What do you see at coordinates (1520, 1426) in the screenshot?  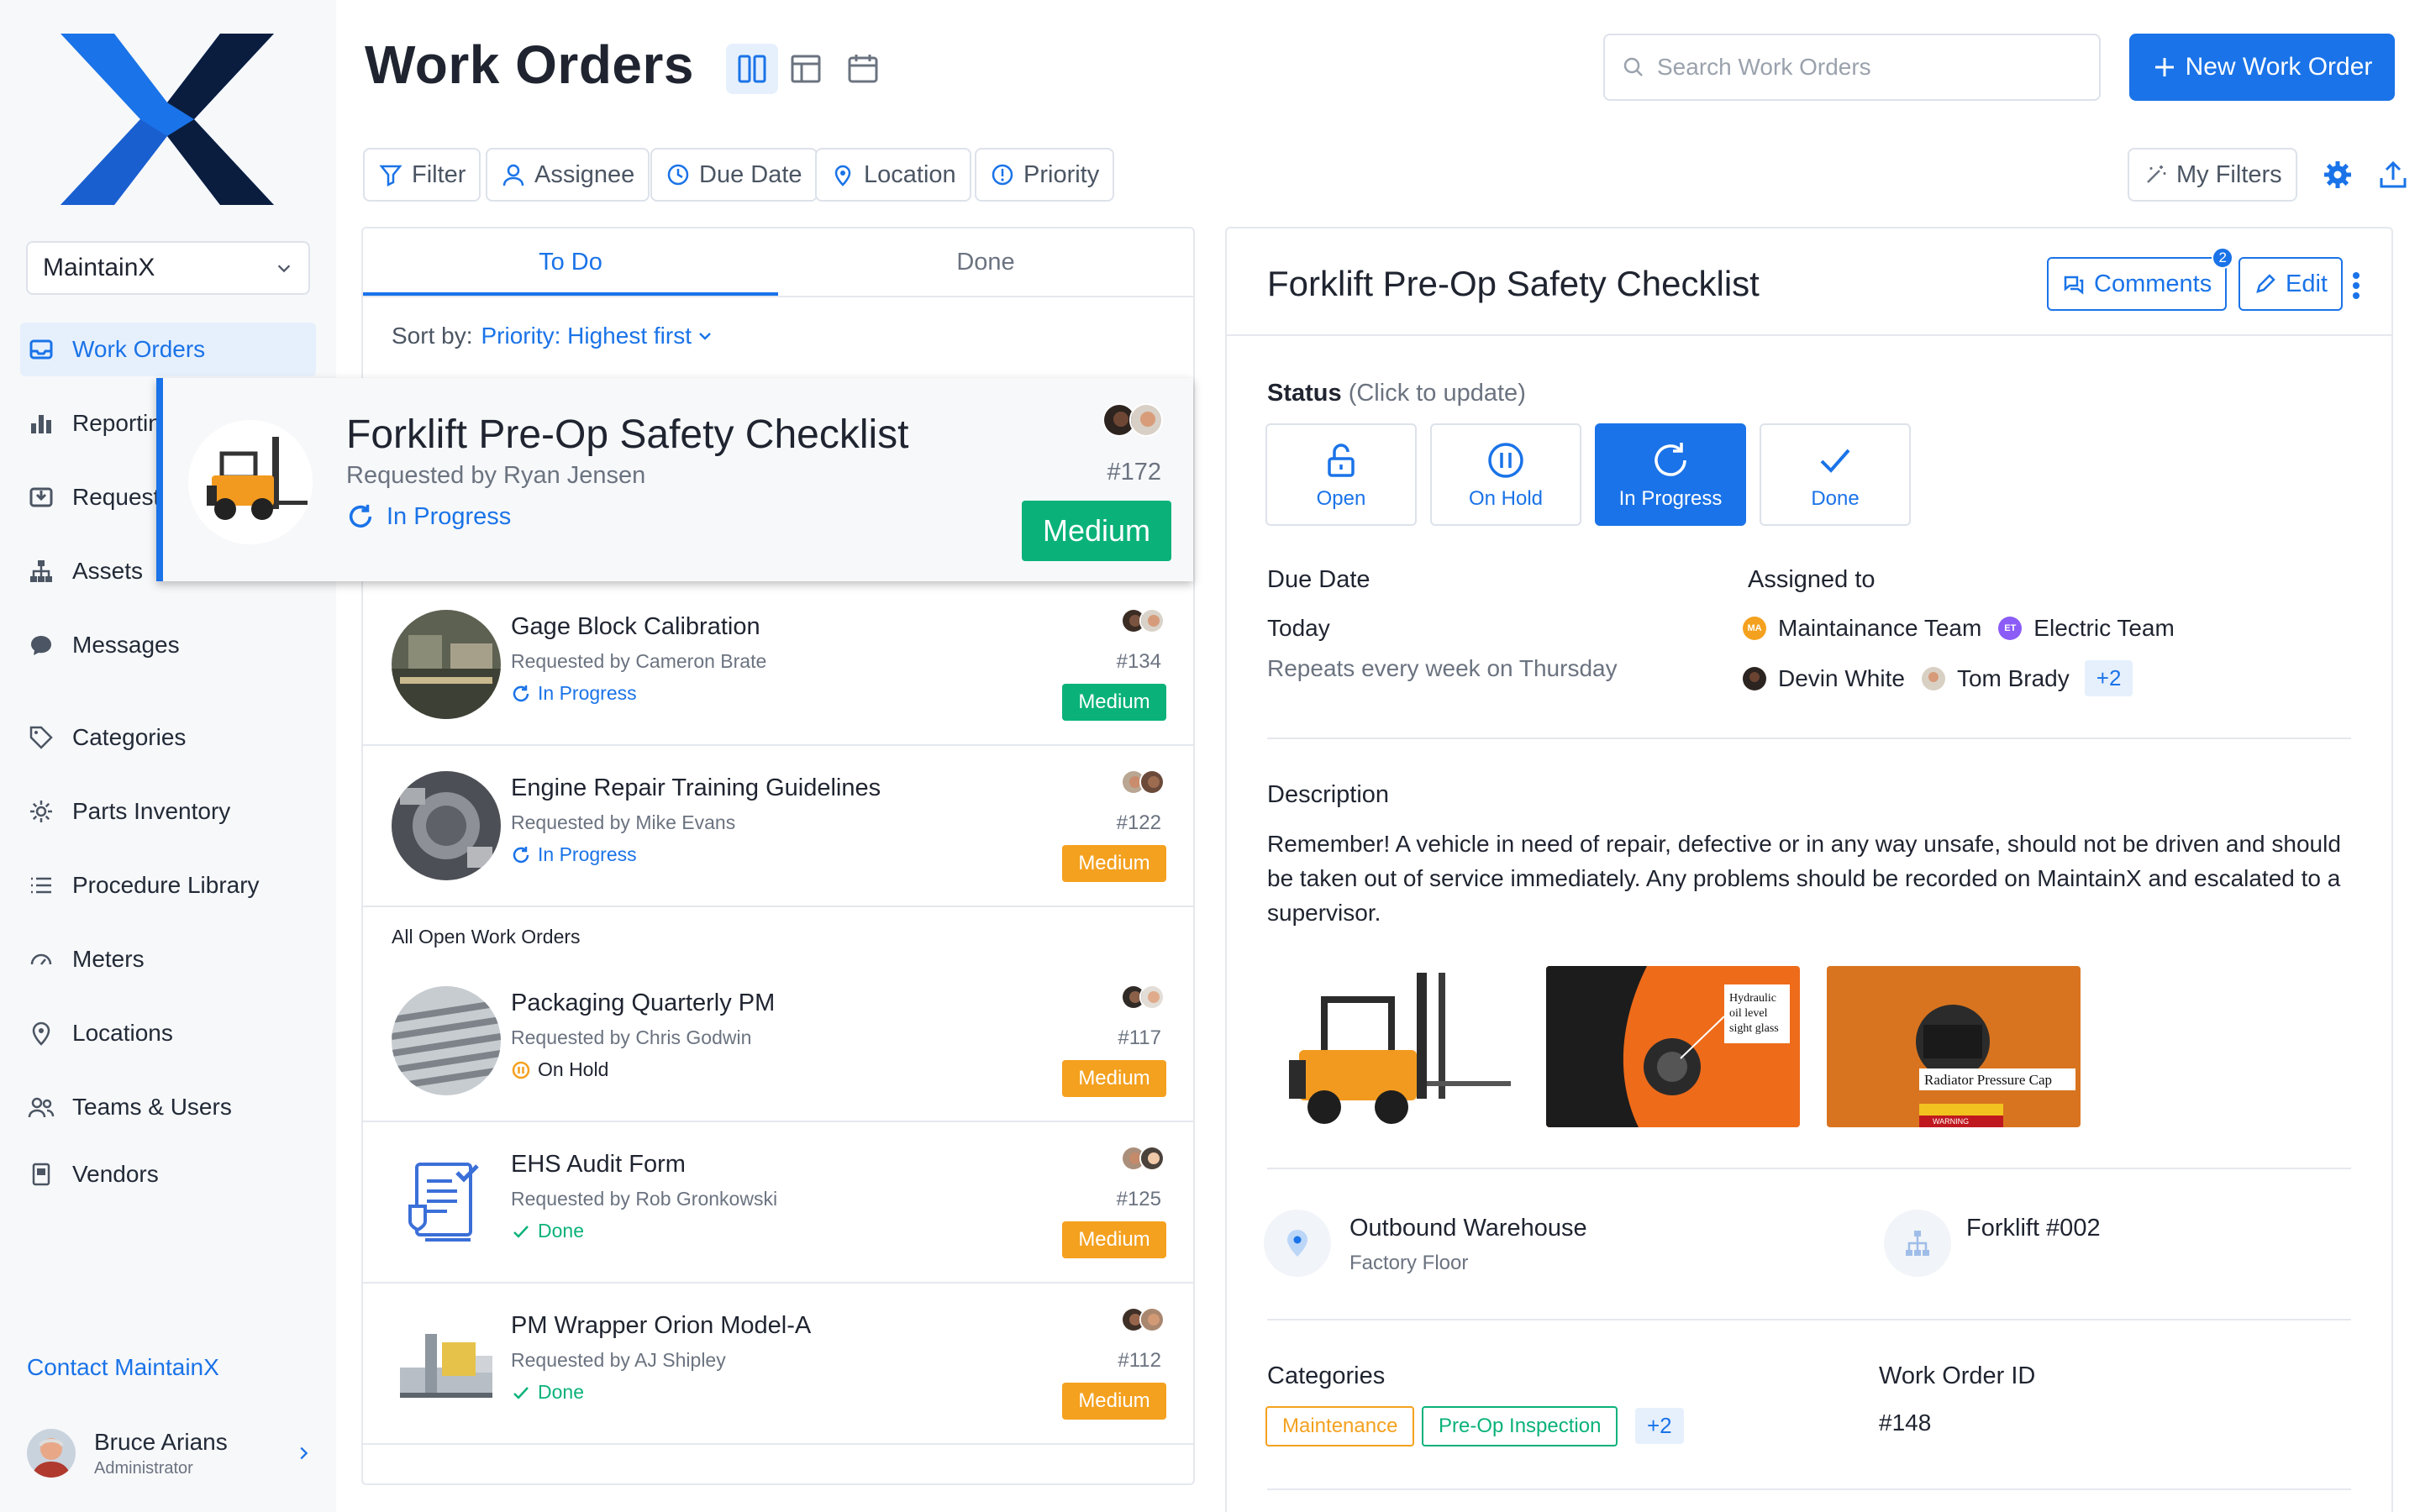 I see `category-tag: Pre-Op Inspection` at bounding box center [1520, 1426].